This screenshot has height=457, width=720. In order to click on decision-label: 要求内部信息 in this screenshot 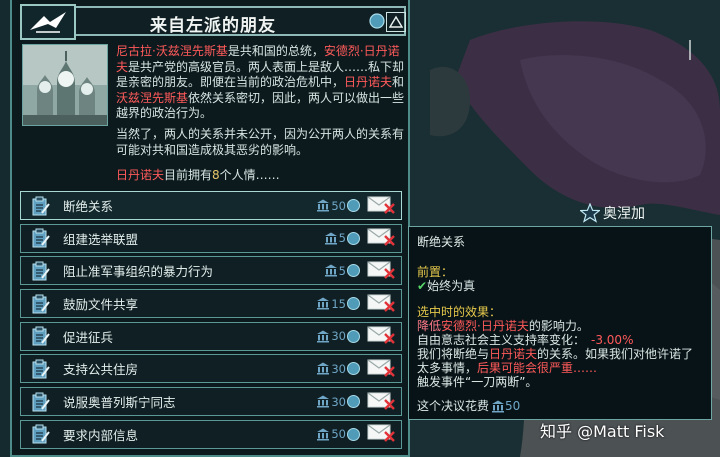, I will do `click(101, 435)`.